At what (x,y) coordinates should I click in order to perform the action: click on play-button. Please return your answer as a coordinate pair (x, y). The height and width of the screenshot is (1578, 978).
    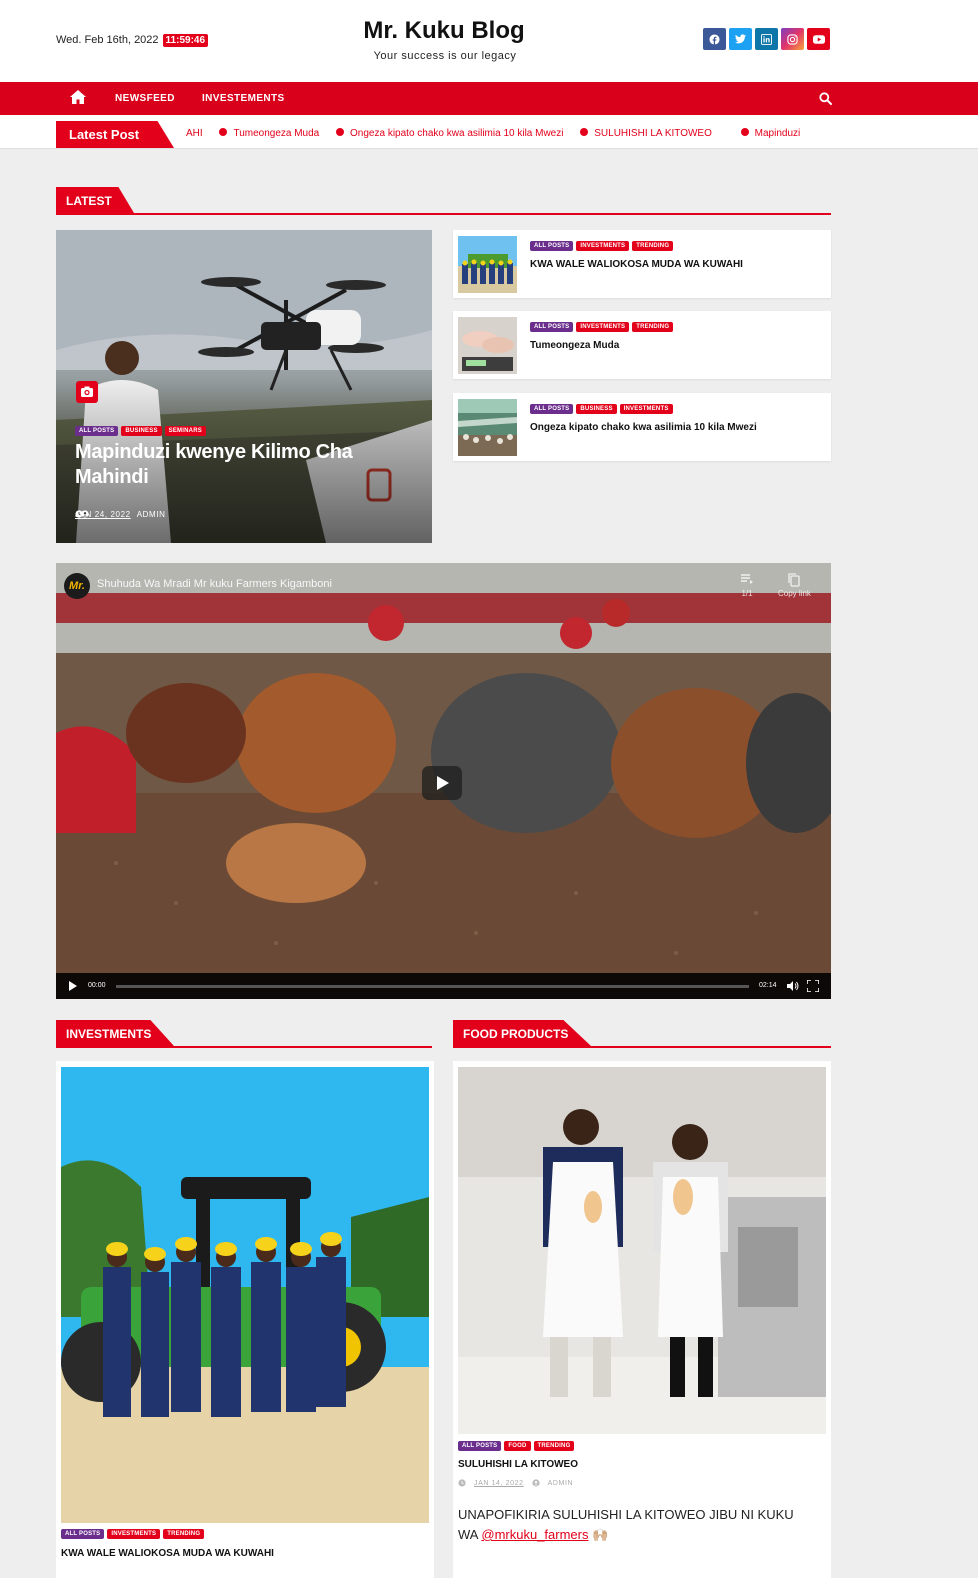
    Looking at the image, I should click on (442, 783).